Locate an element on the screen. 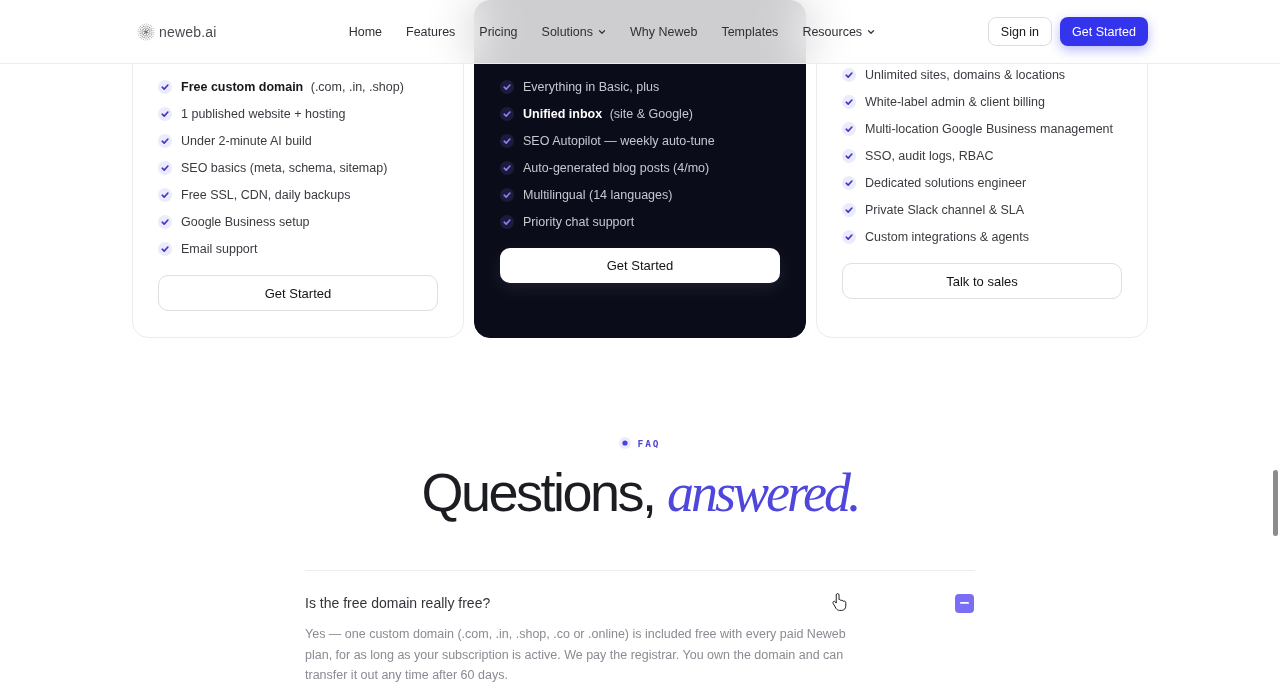  feature-text: Private Slack channel & SLA is located at coordinates (945, 209).